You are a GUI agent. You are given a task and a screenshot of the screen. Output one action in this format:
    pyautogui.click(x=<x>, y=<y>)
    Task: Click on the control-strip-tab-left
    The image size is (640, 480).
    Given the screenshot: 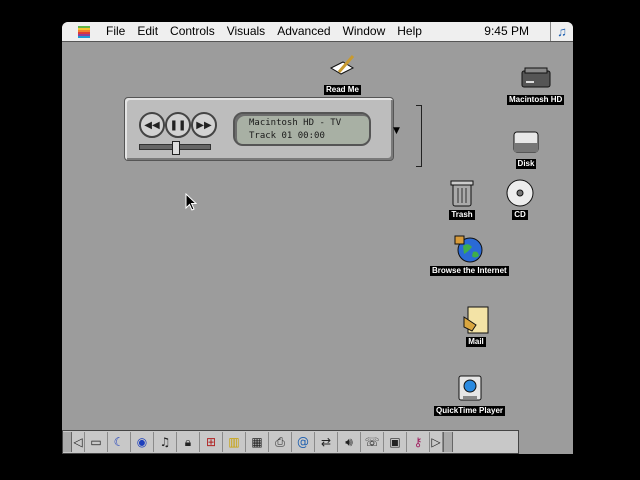 What is the action you would take?
    pyautogui.click(x=67, y=442)
    